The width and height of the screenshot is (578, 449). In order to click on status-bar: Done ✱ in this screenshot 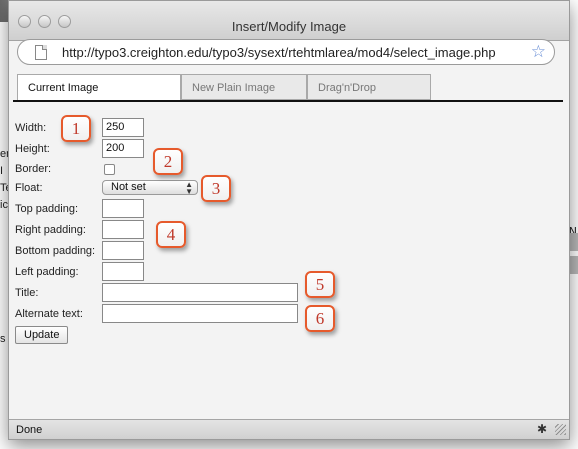, I will do `click(289, 429)`.